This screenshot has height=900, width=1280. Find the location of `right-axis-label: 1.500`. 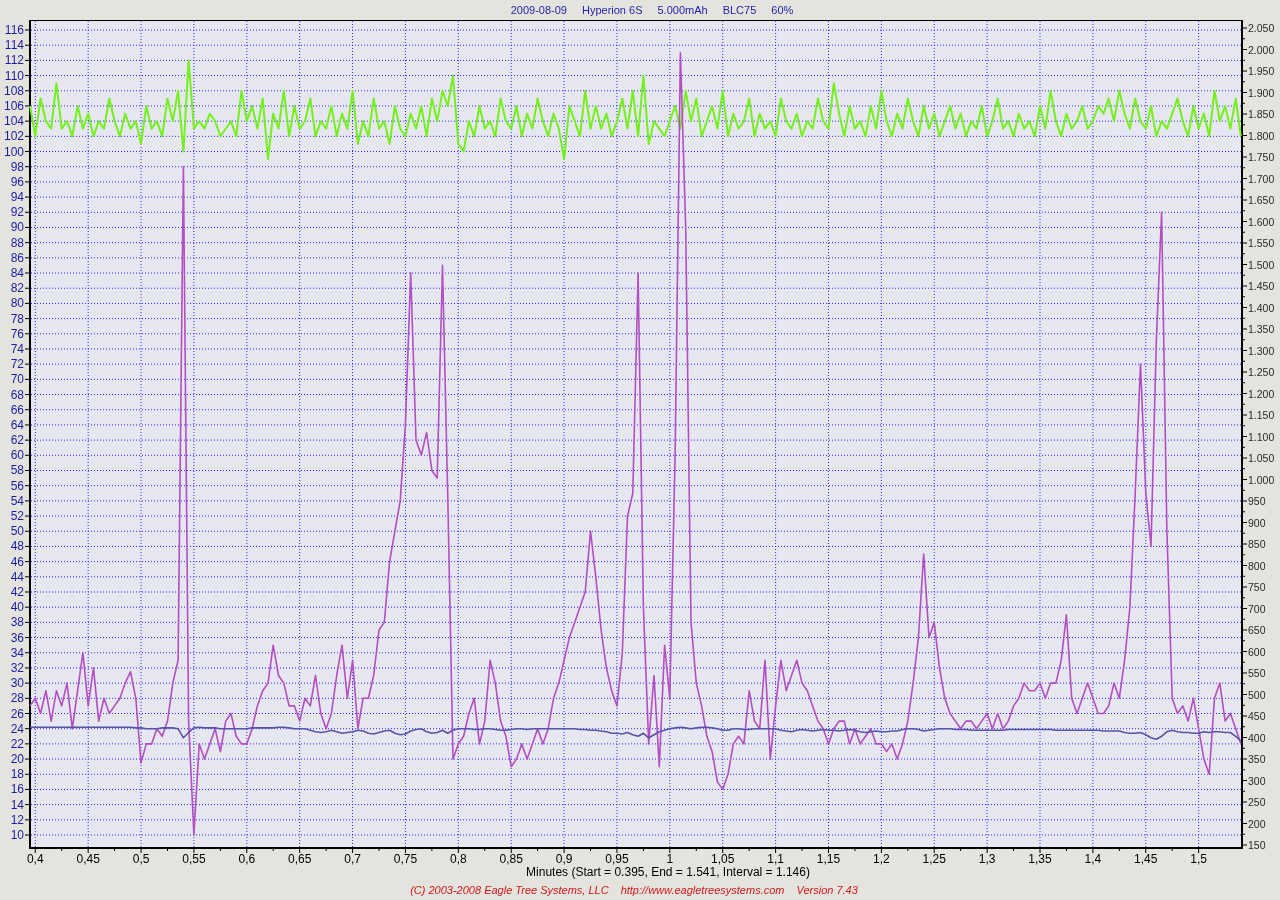

right-axis-label: 1.500 is located at coordinates (1261, 264).